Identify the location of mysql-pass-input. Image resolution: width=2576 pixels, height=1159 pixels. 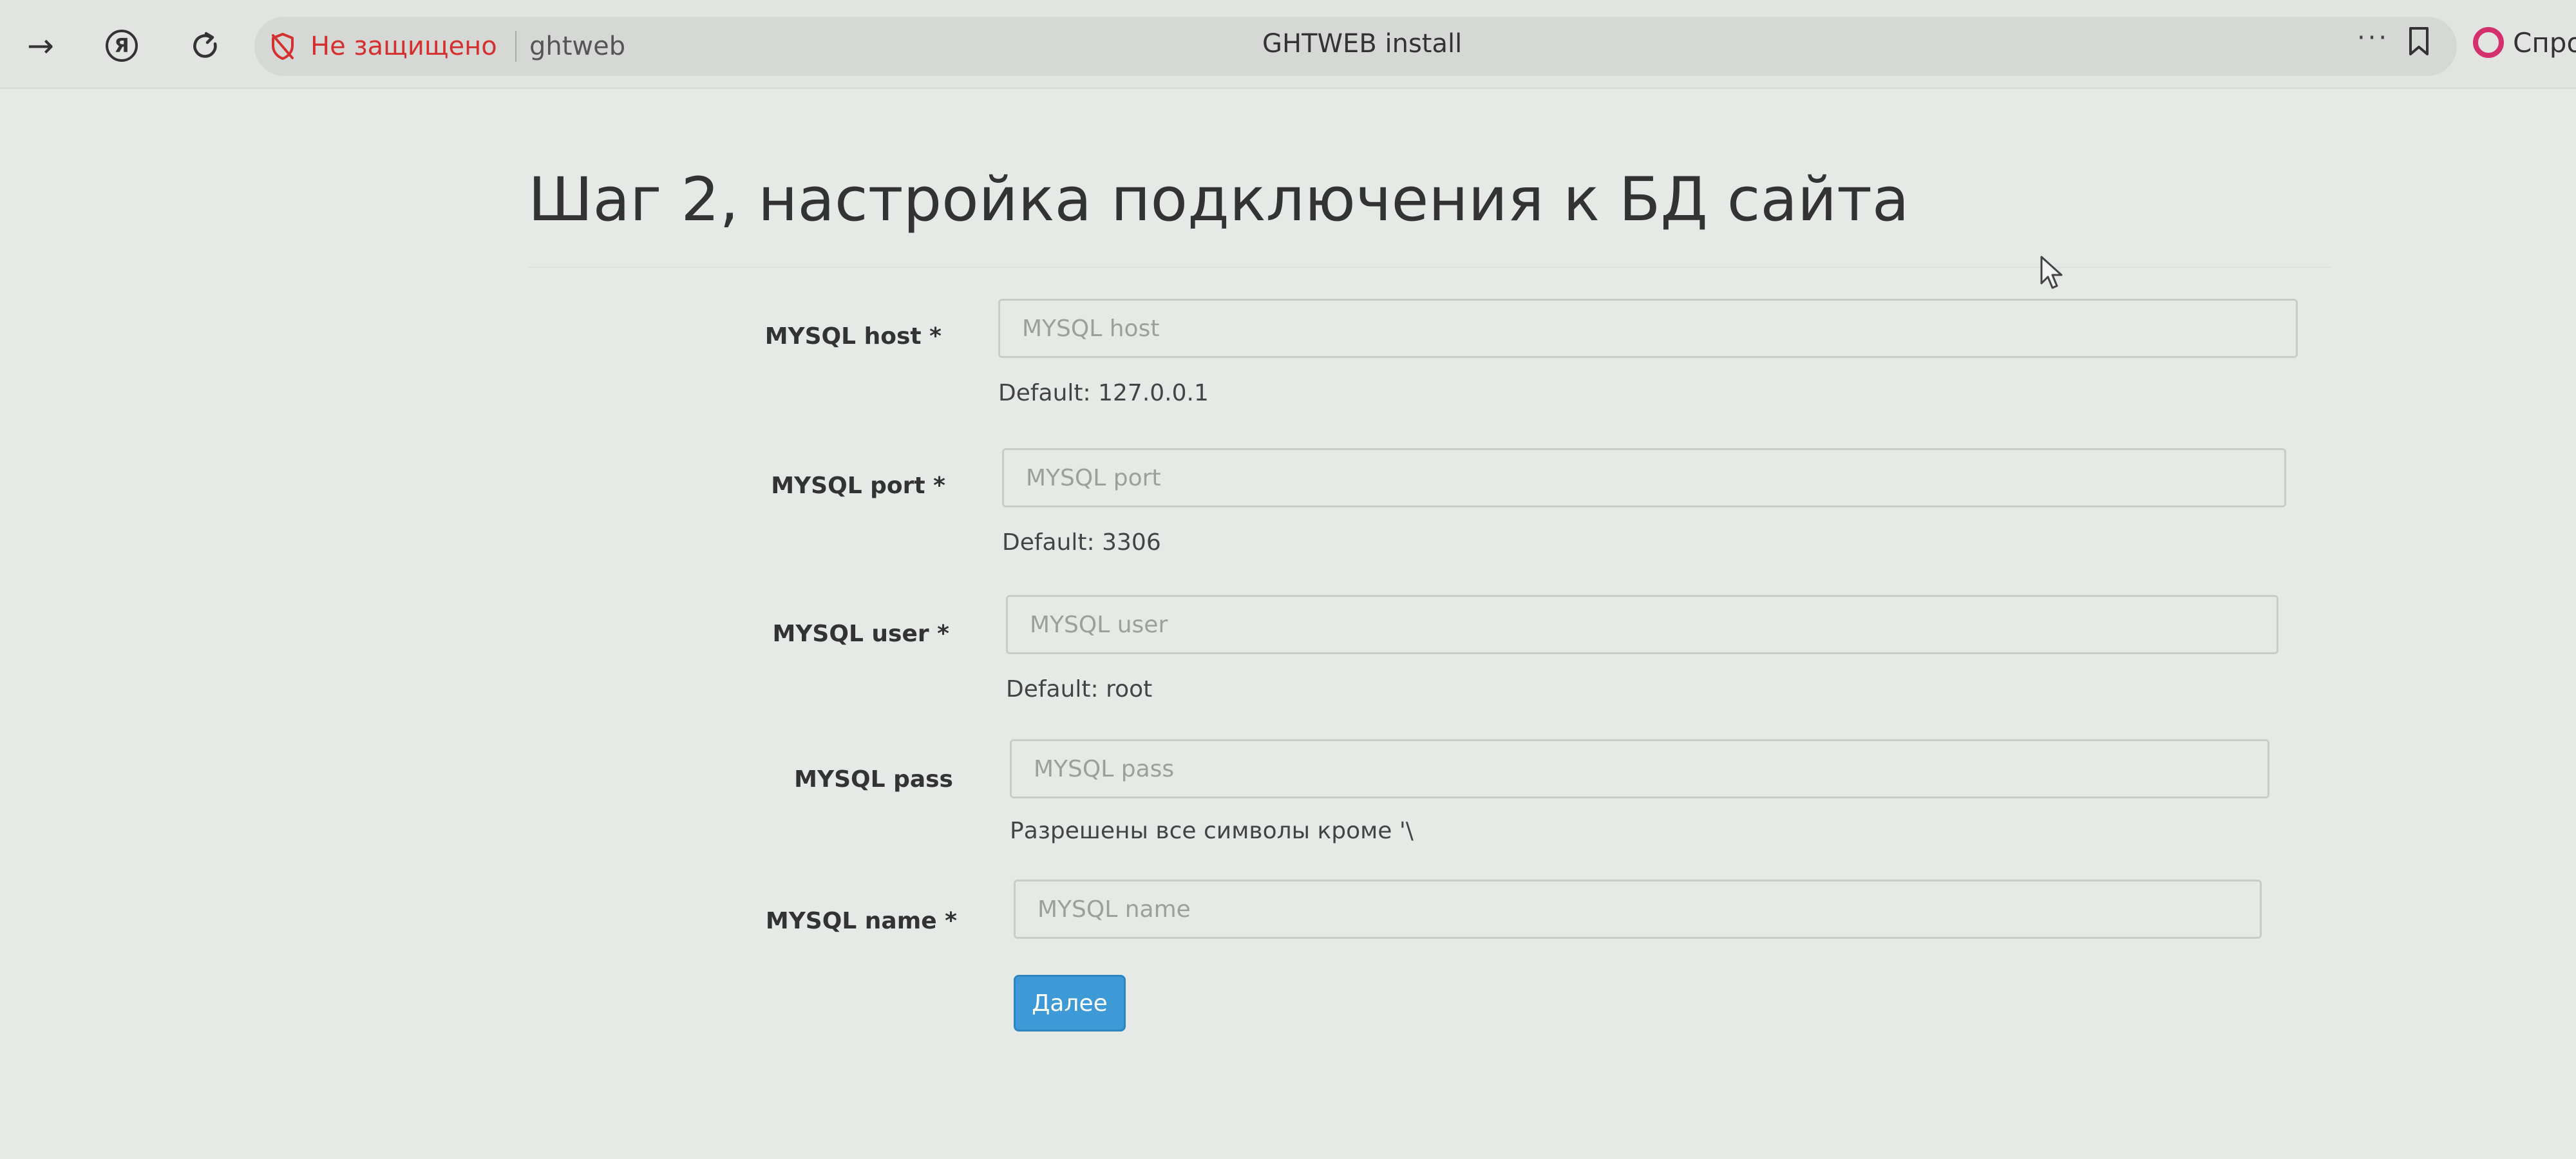
(1640, 768).